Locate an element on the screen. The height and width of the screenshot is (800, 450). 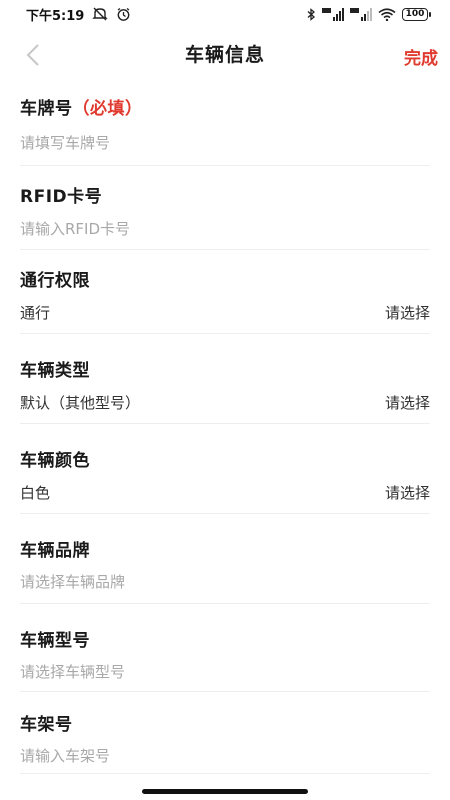
vehicle-type-picker: 默认（其他型号） 请选择 is located at coordinates (225, 402).